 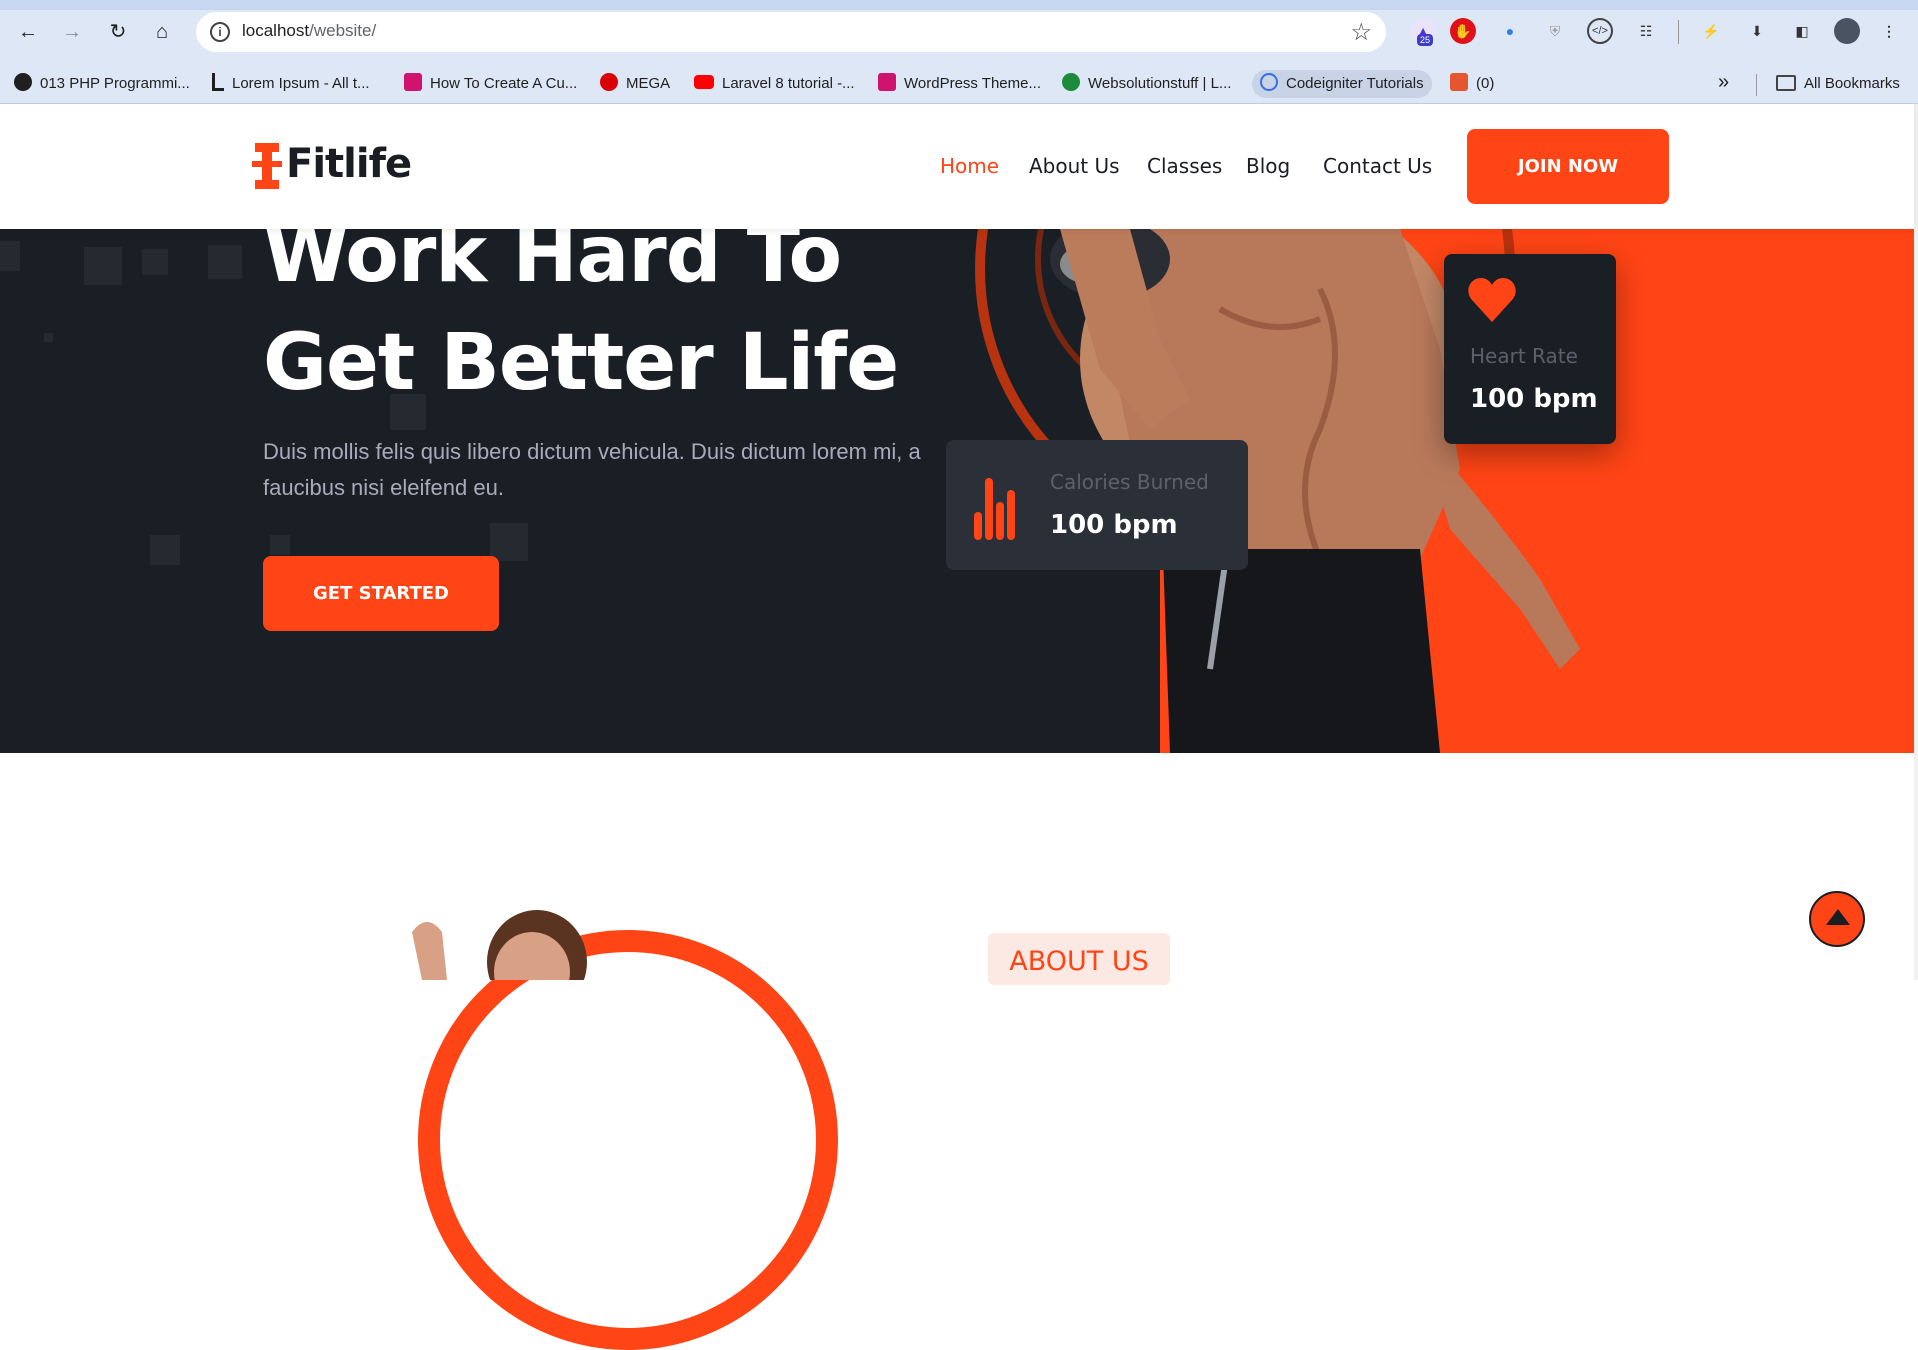 What do you see at coordinates (1889, 31) in the screenshot?
I see `menu-dots-icon: ⋮` at bounding box center [1889, 31].